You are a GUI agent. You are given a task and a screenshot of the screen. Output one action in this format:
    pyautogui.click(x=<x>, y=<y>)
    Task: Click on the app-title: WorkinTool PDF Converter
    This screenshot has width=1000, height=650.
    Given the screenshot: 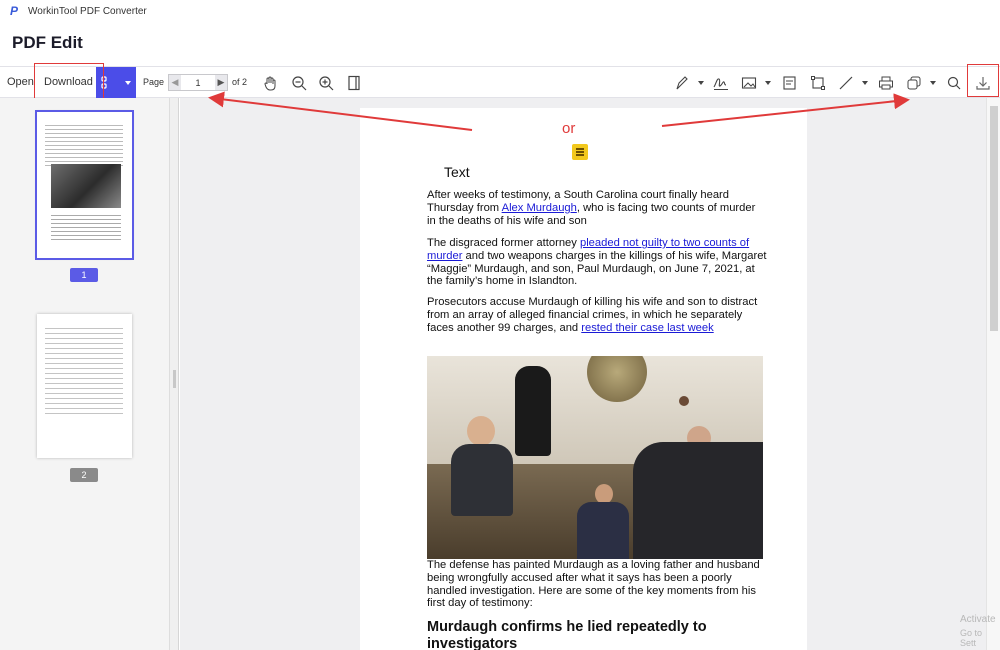 What is the action you would take?
    pyautogui.click(x=87, y=11)
    